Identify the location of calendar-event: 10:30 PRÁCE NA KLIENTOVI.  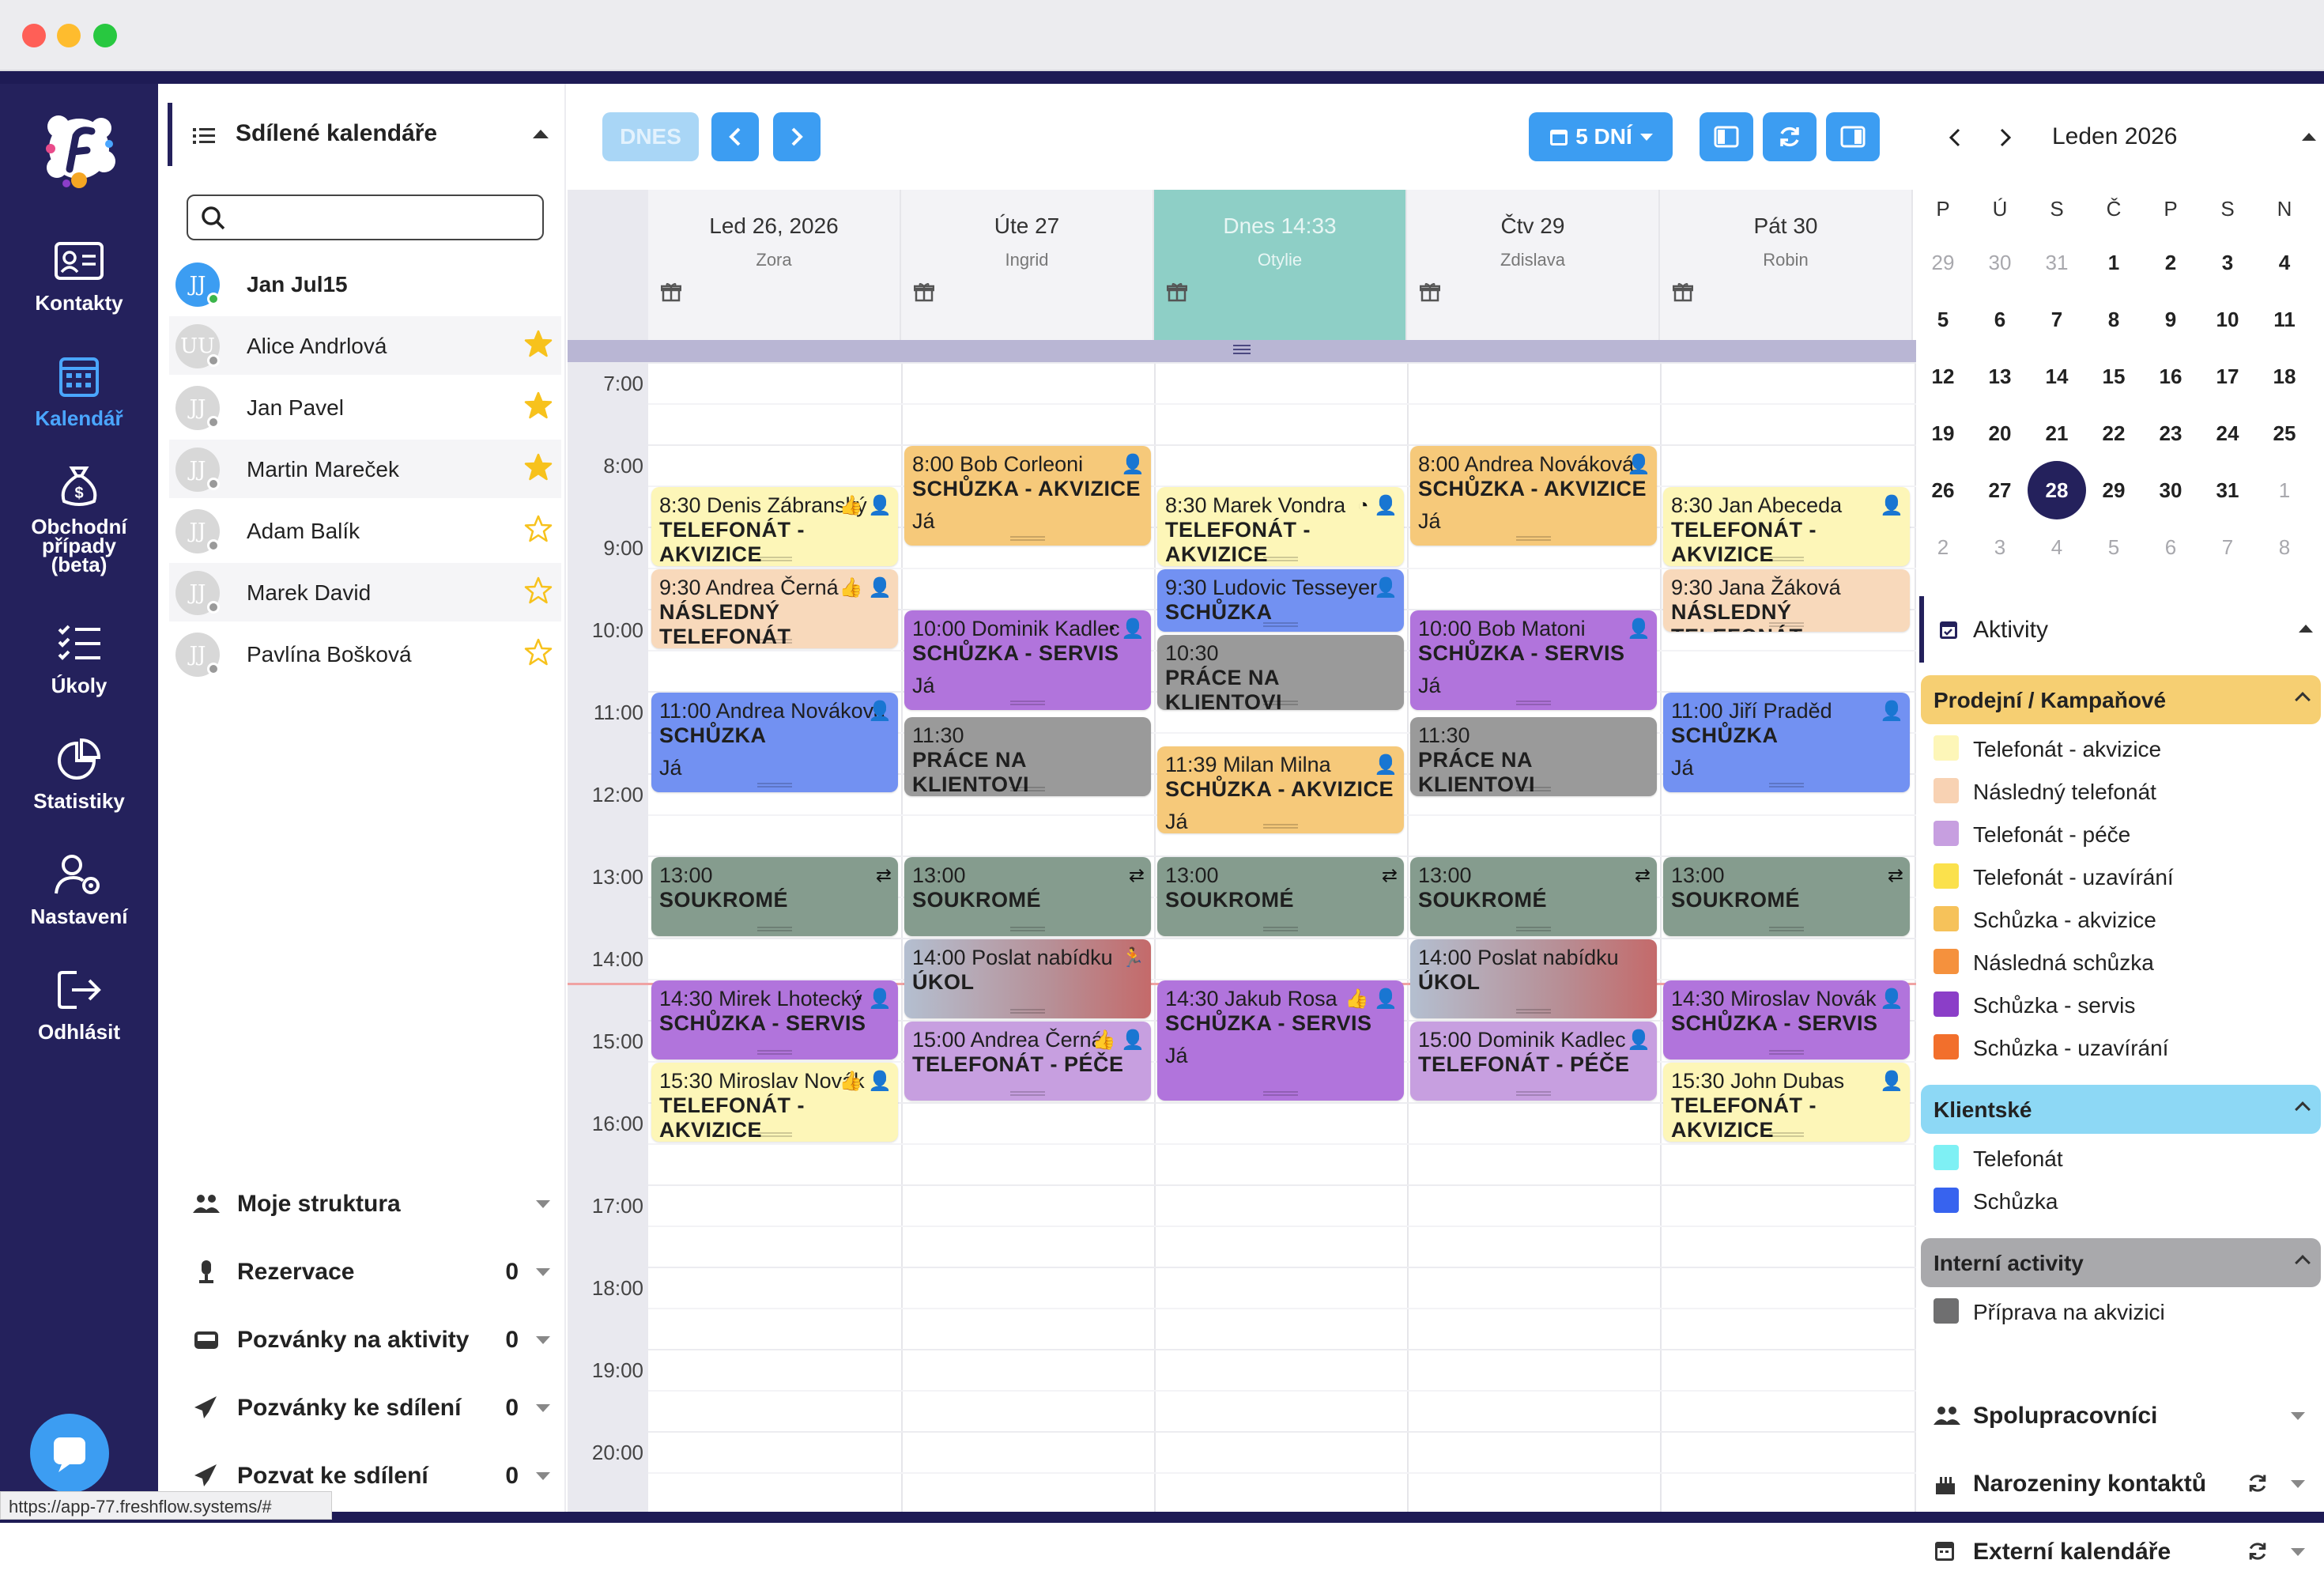
(1280, 672).